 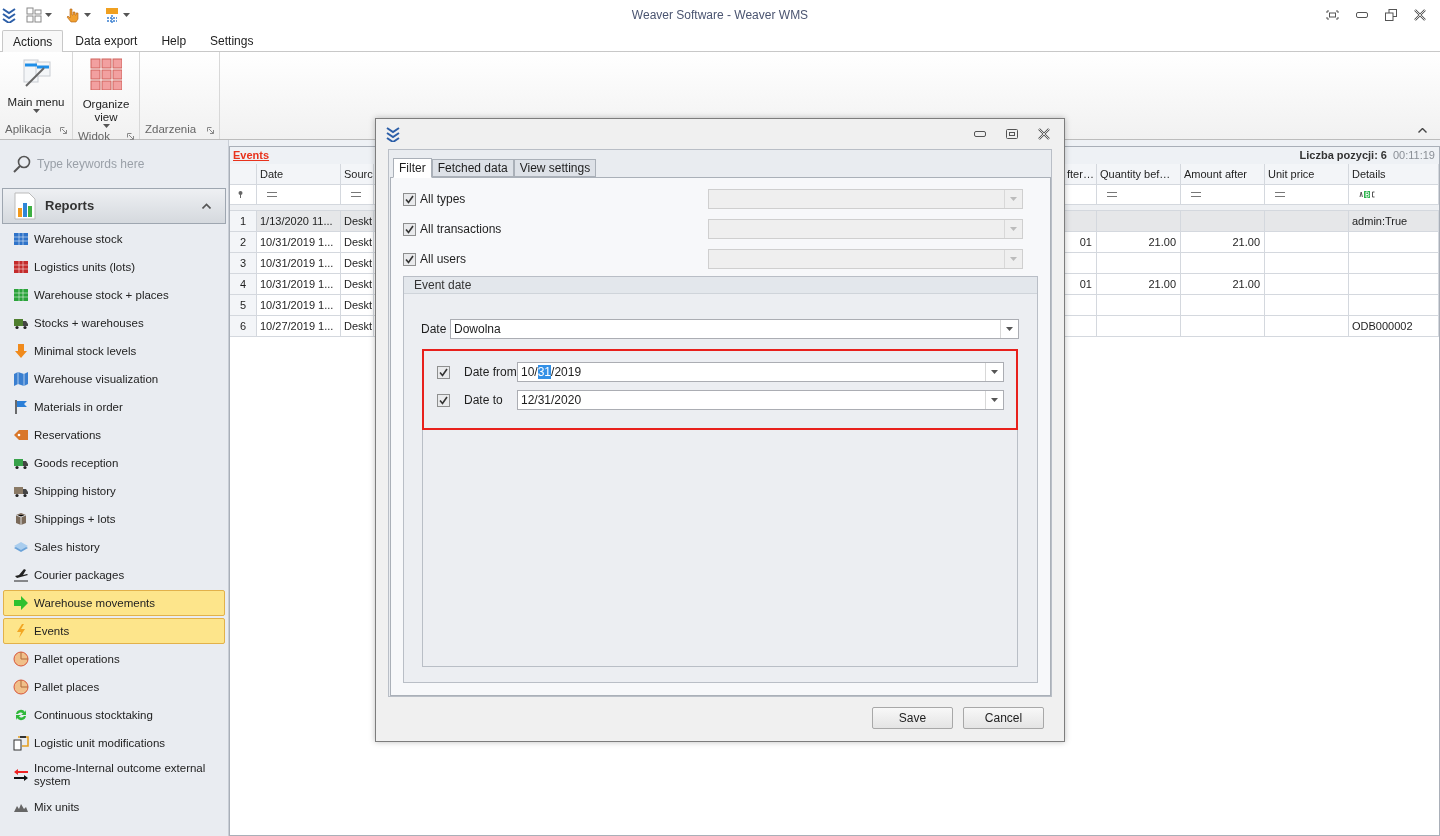 What do you see at coordinates (251, 155) in the screenshot?
I see `panel-title: Events` at bounding box center [251, 155].